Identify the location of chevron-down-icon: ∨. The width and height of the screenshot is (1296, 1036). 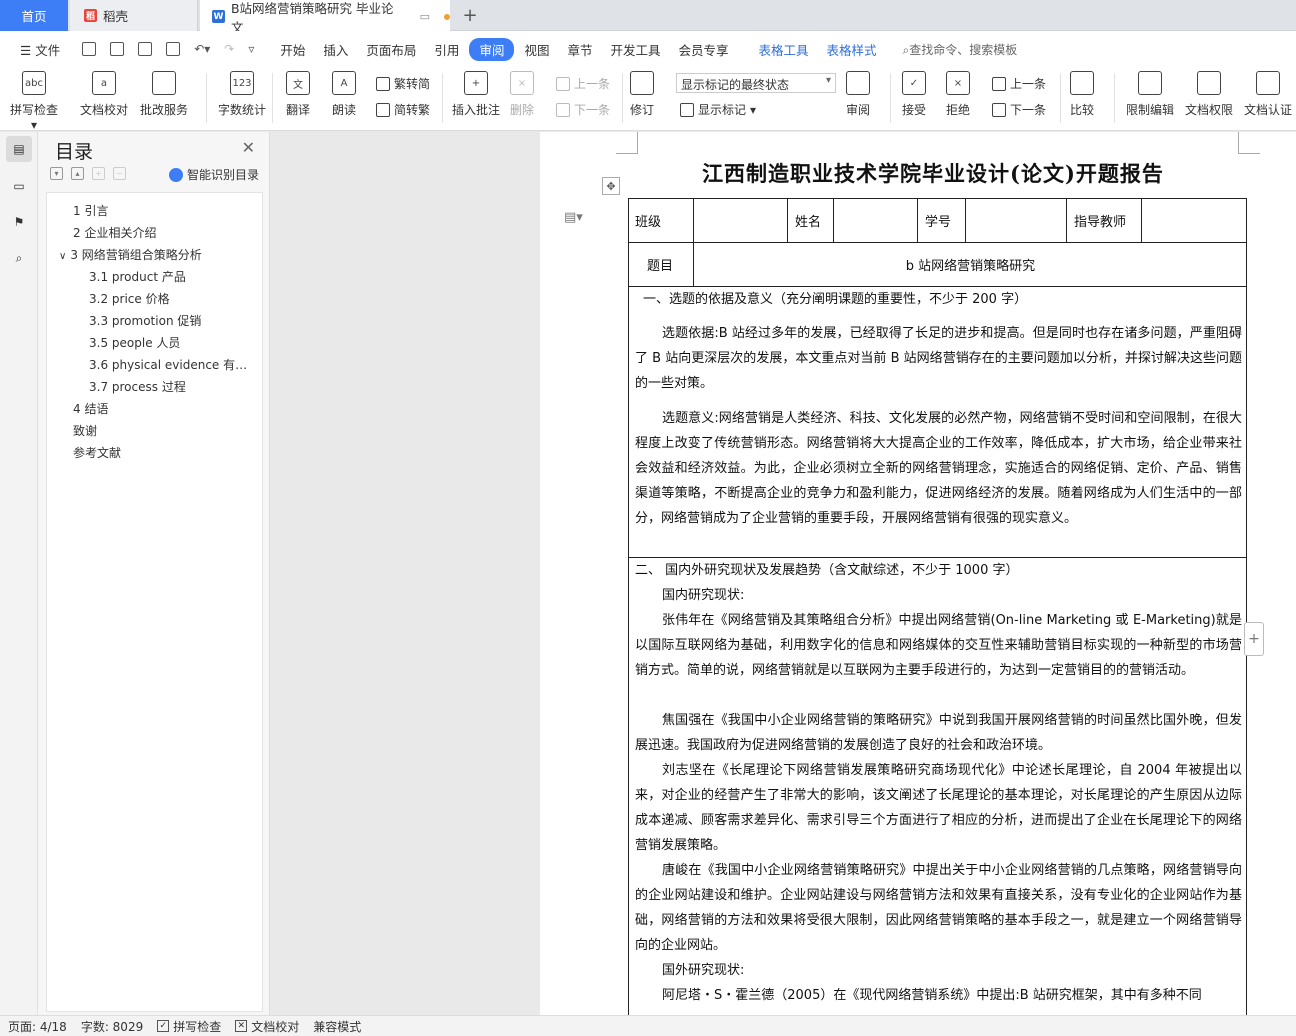
(62, 256).